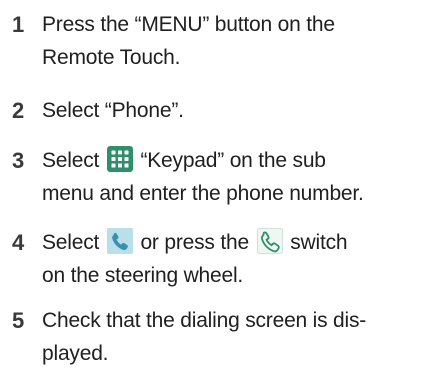 The height and width of the screenshot is (384, 427). What do you see at coordinates (203, 193) in the screenshot?
I see `step-line: menu and enter the phone number.` at bounding box center [203, 193].